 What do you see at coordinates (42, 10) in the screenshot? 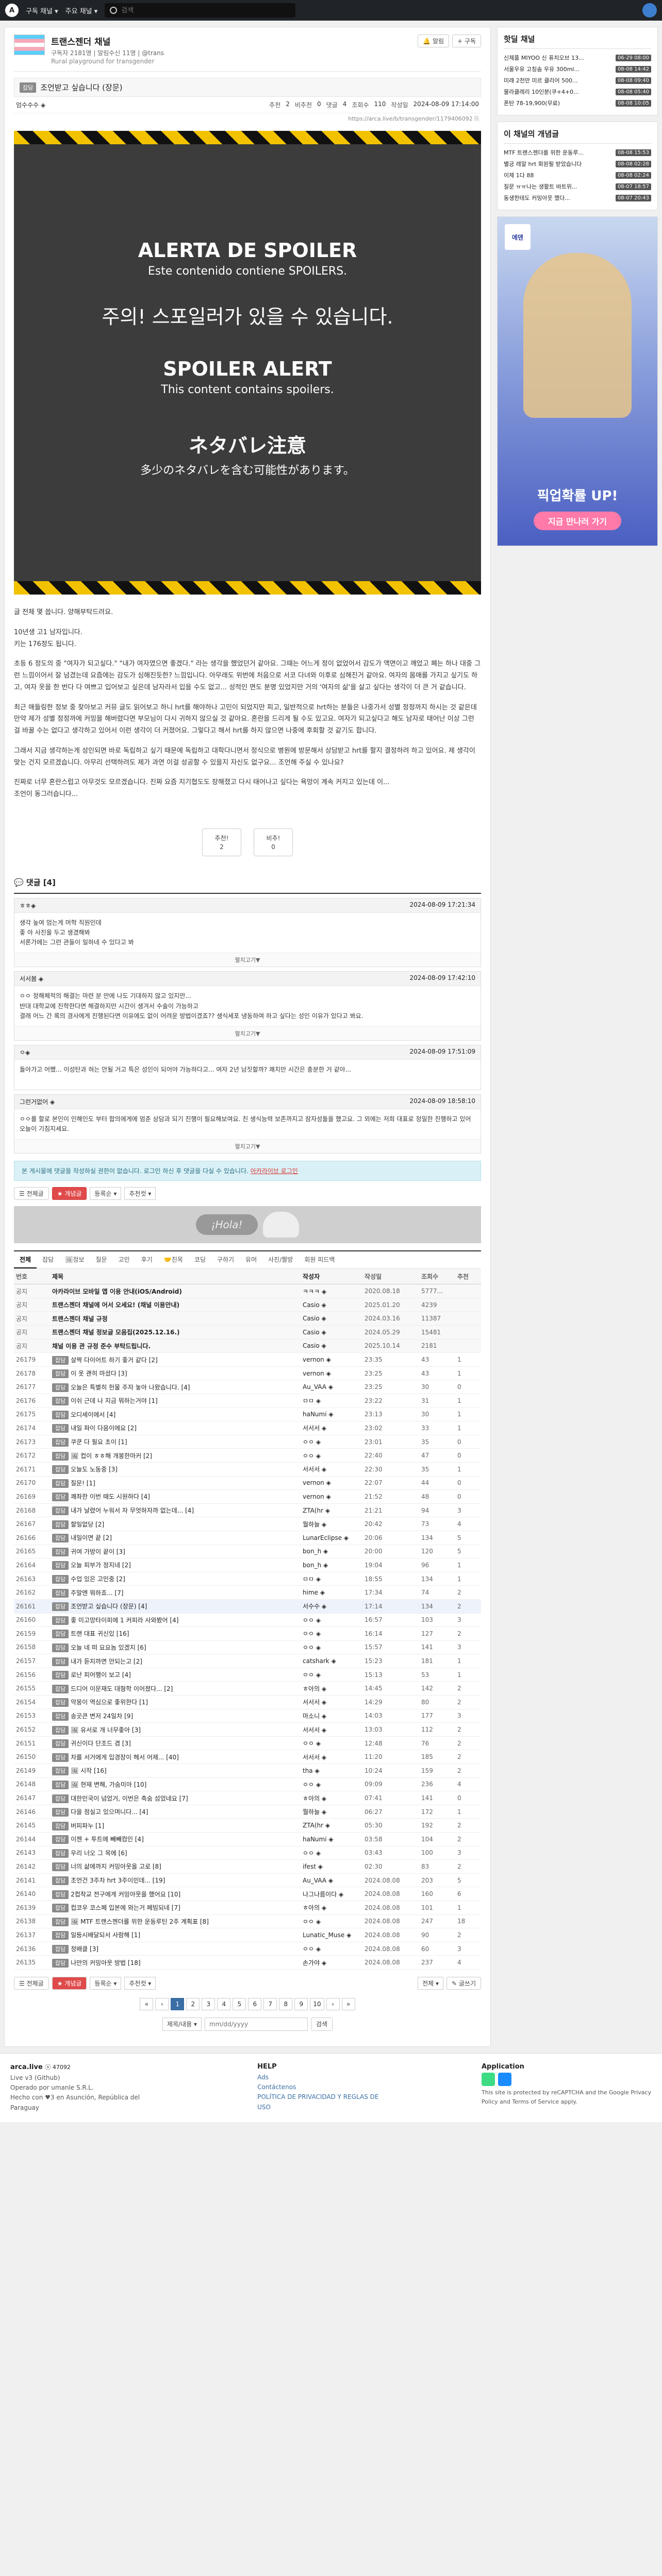
I see `subscribed-channels-menu: 구독 채널 ▾` at bounding box center [42, 10].